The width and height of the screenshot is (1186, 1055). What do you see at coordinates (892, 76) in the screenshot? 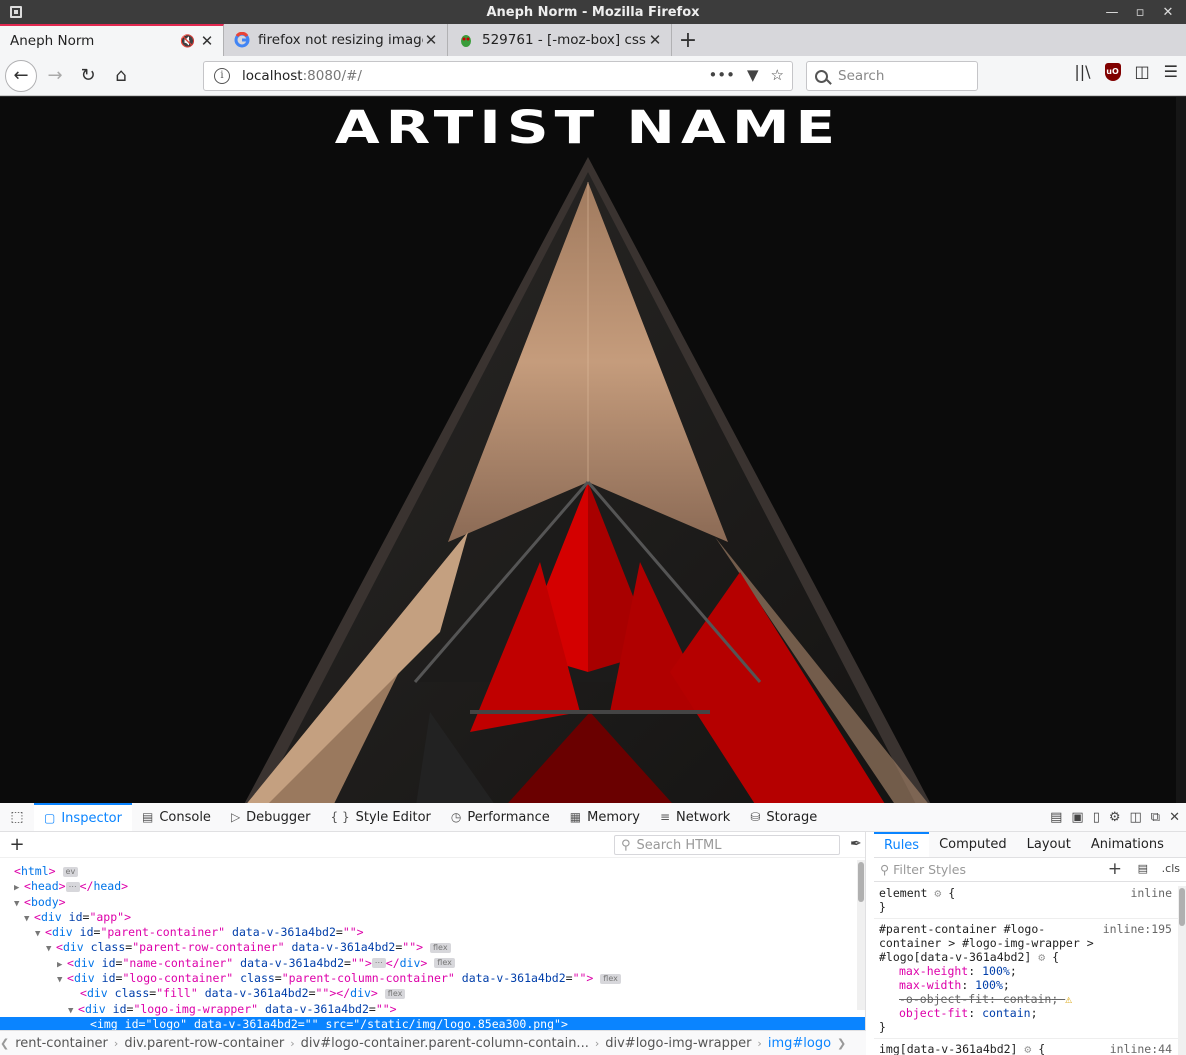
I see `search-input: Search` at bounding box center [892, 76].